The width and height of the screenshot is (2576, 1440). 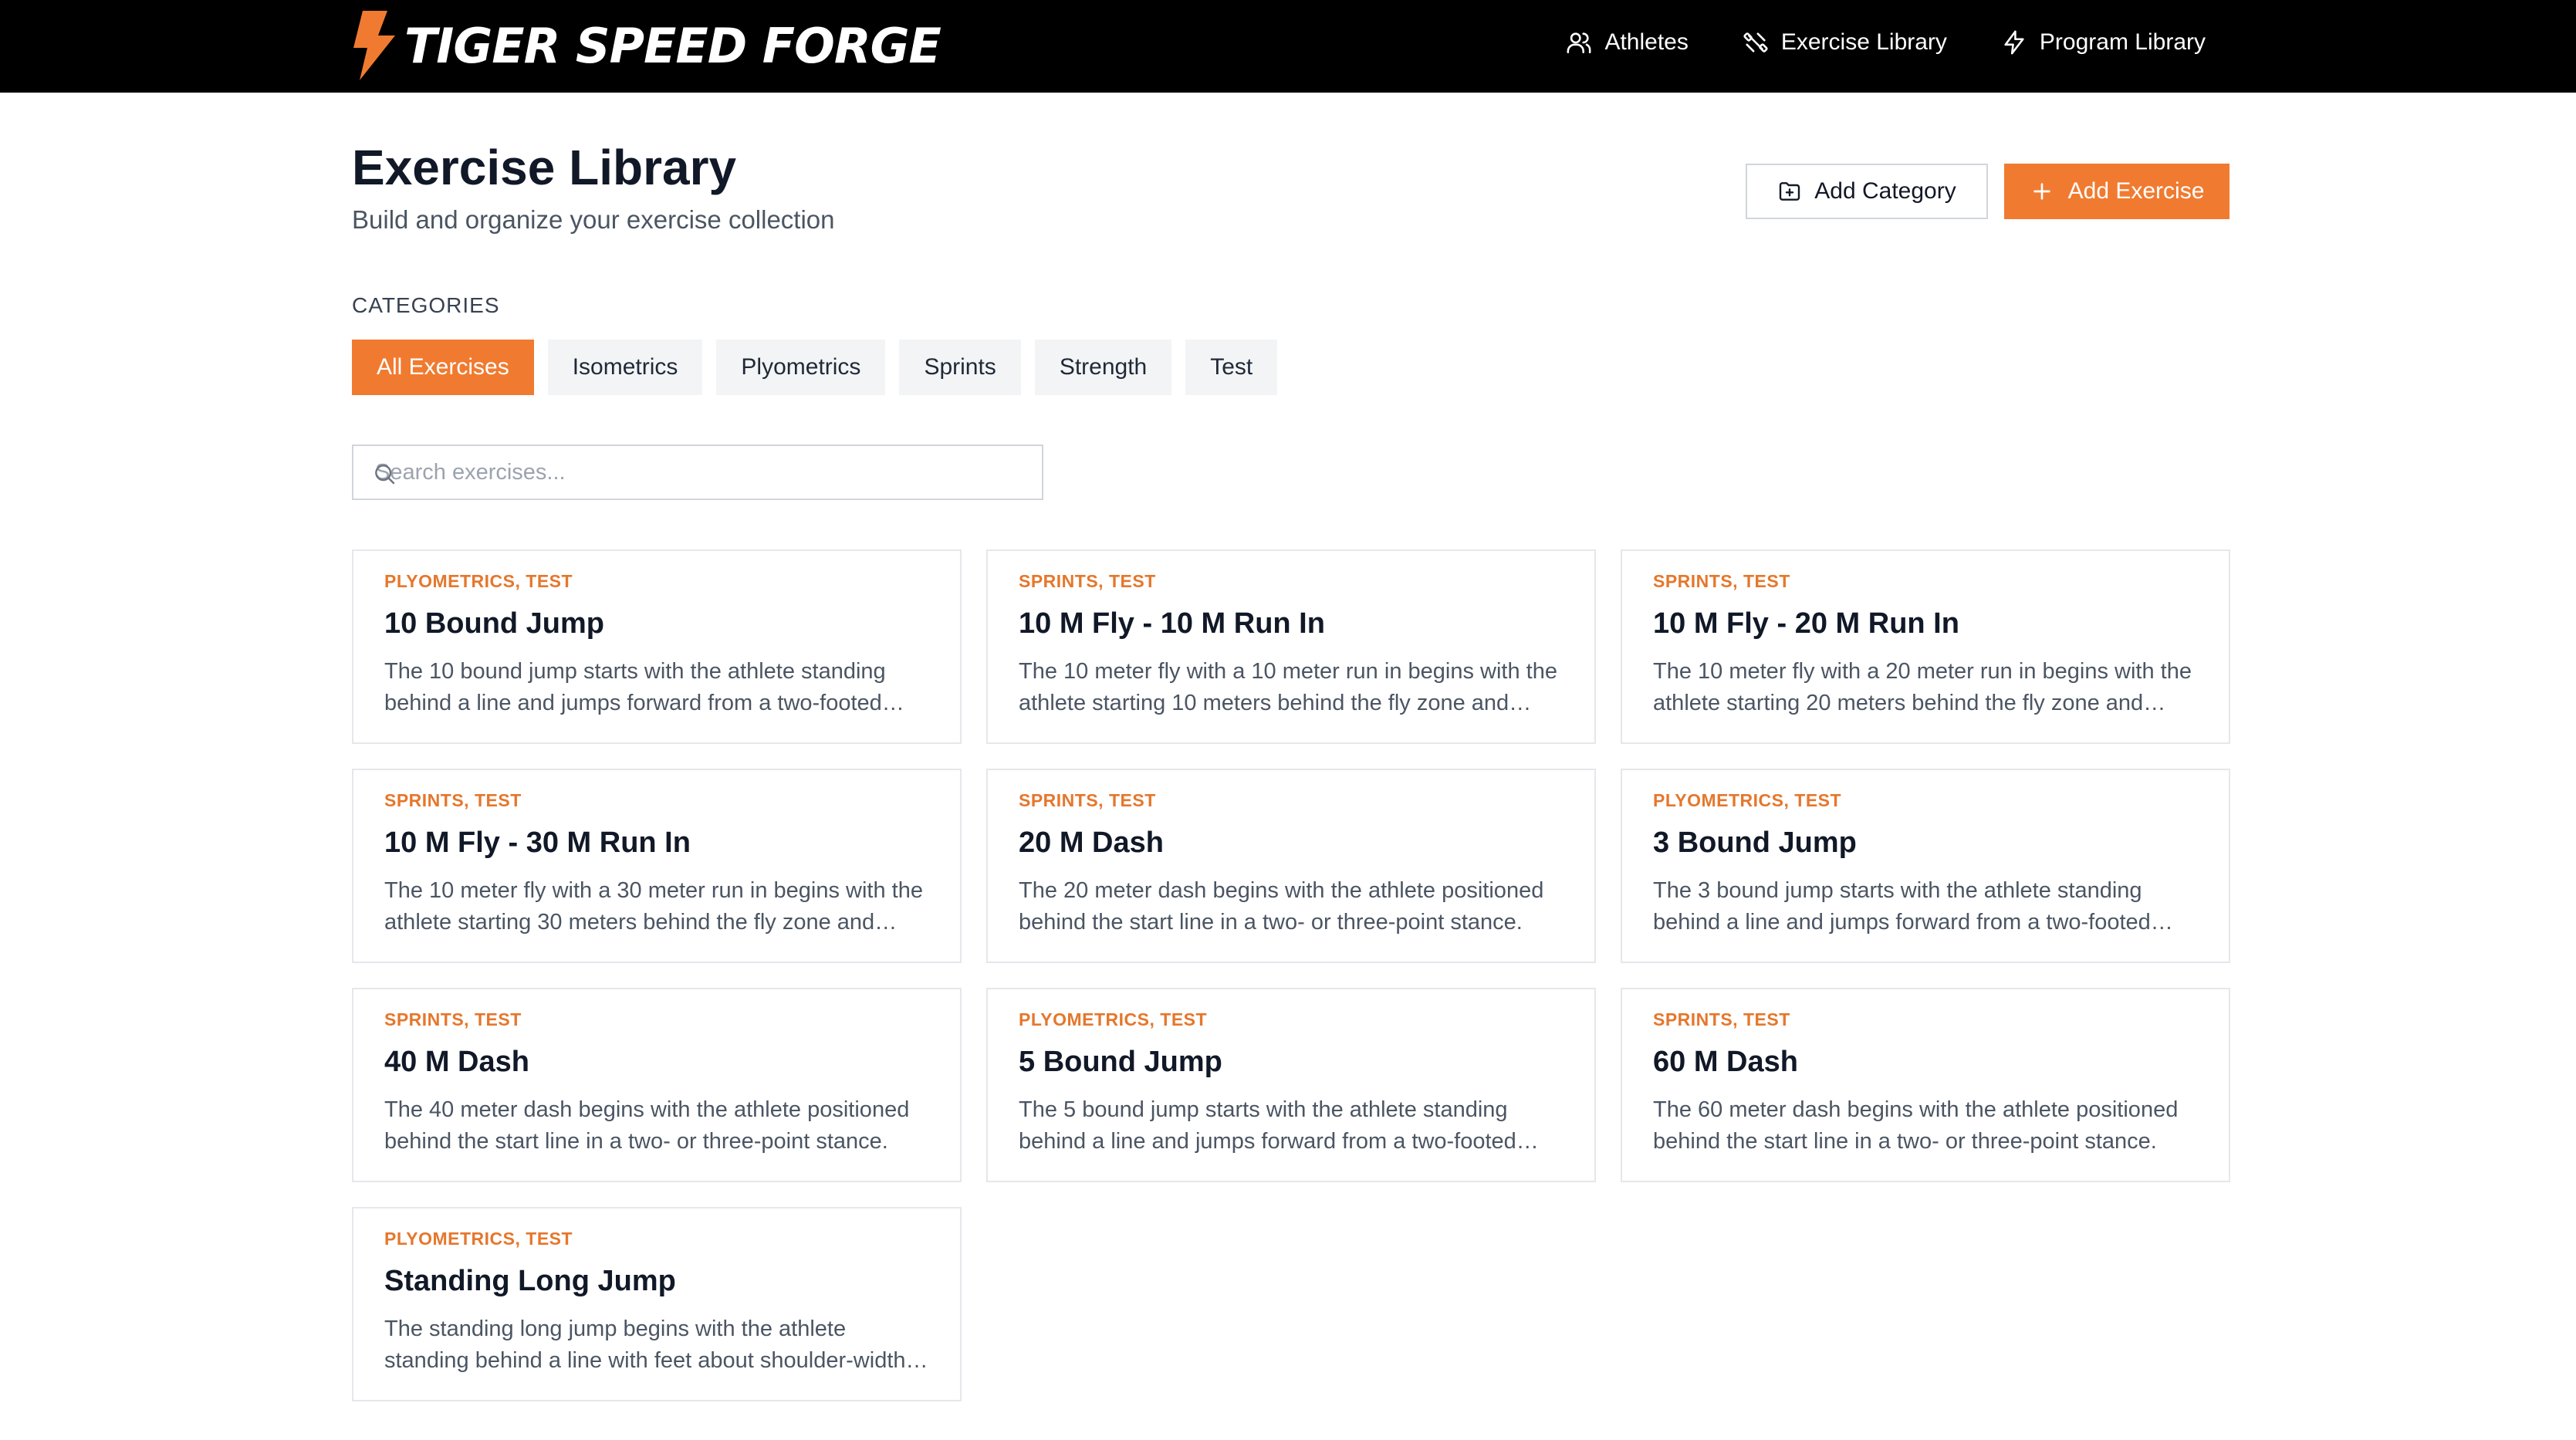 I want to click on exercise-title: Standing Long Jump, so click(x=530, y=1281).